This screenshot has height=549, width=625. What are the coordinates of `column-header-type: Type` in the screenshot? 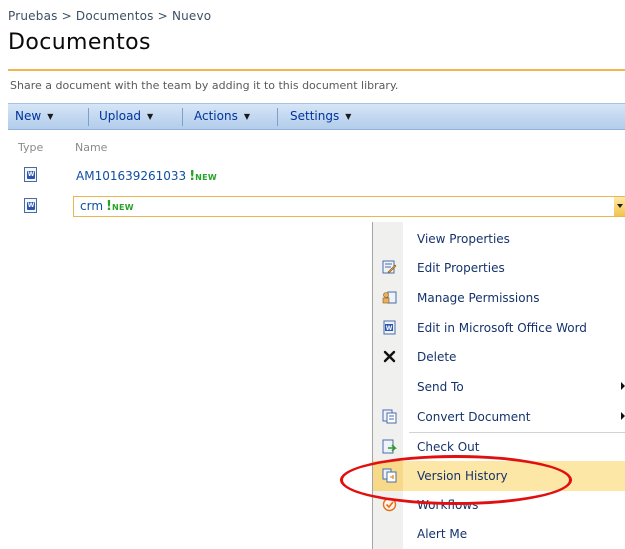 It's located at (30, 147).